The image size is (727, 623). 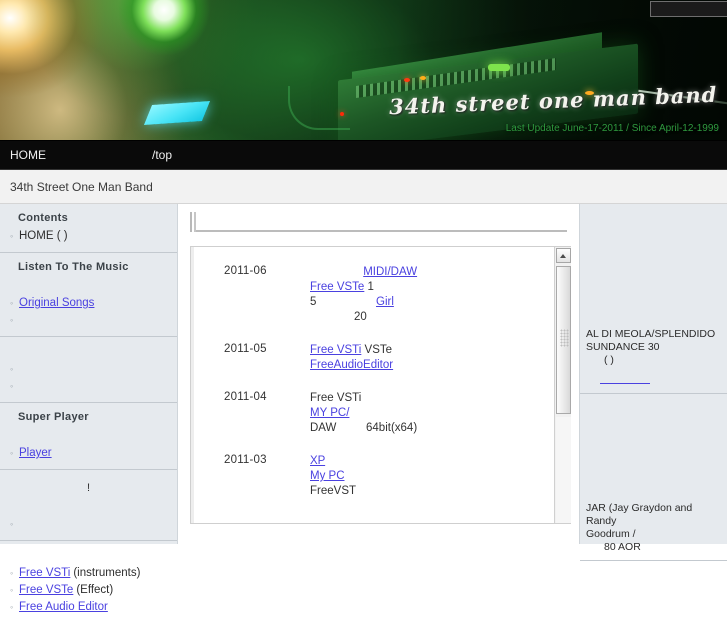 I want to click on scrollbar-track, so click(x=563, y=470).